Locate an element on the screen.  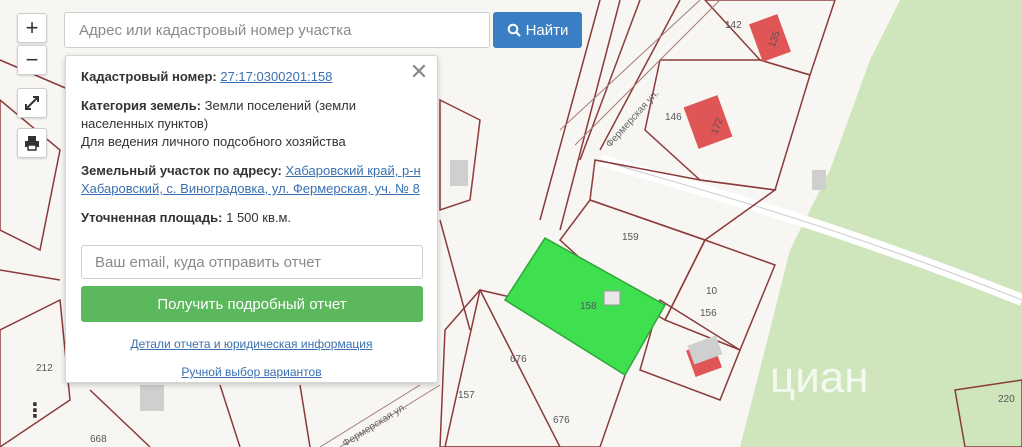
manual-selection-link: Ручной выбор вариантов is located at coordinates (251, 372).